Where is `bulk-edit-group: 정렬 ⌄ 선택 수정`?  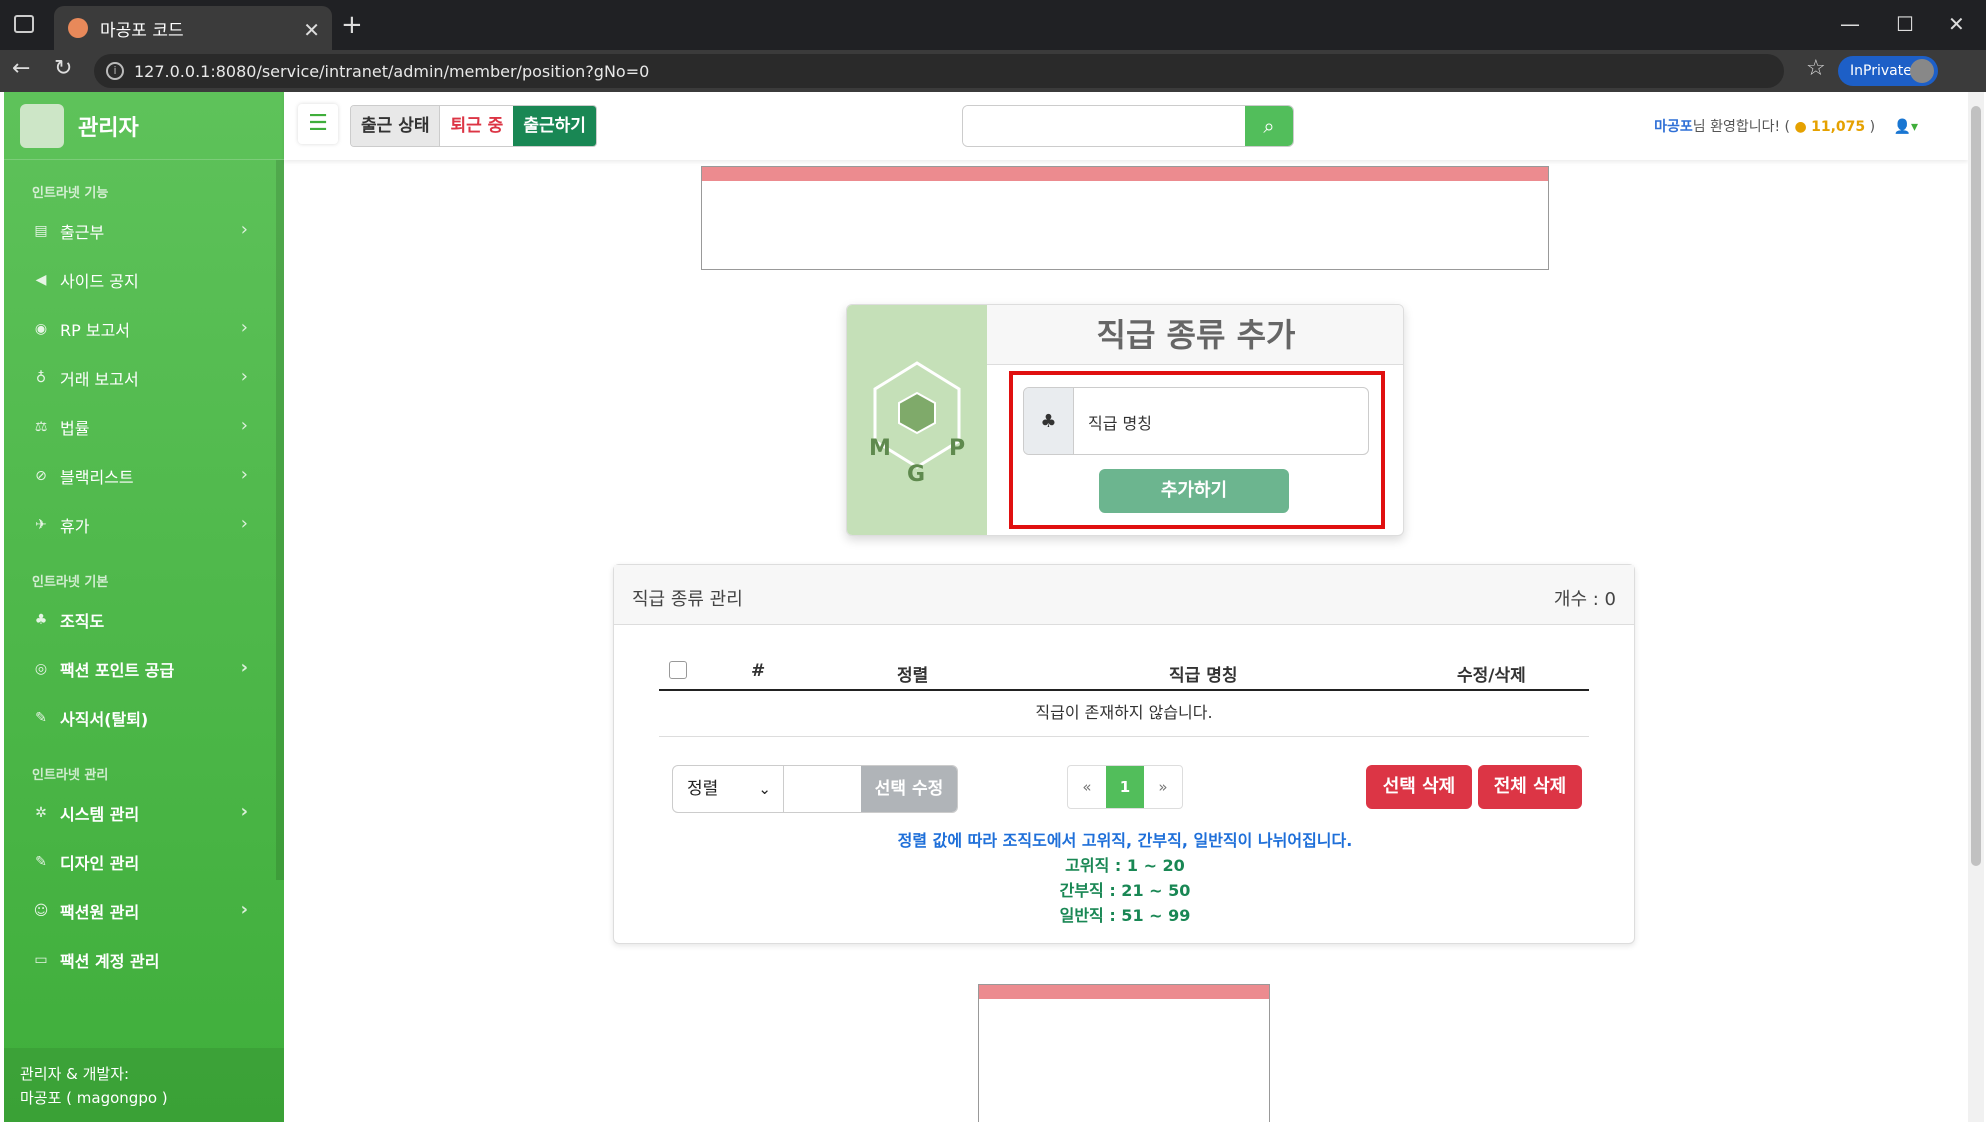 bulk-edit-group: 정렬 ⌄ 선택 수정 is located at coordinates (815, 789).